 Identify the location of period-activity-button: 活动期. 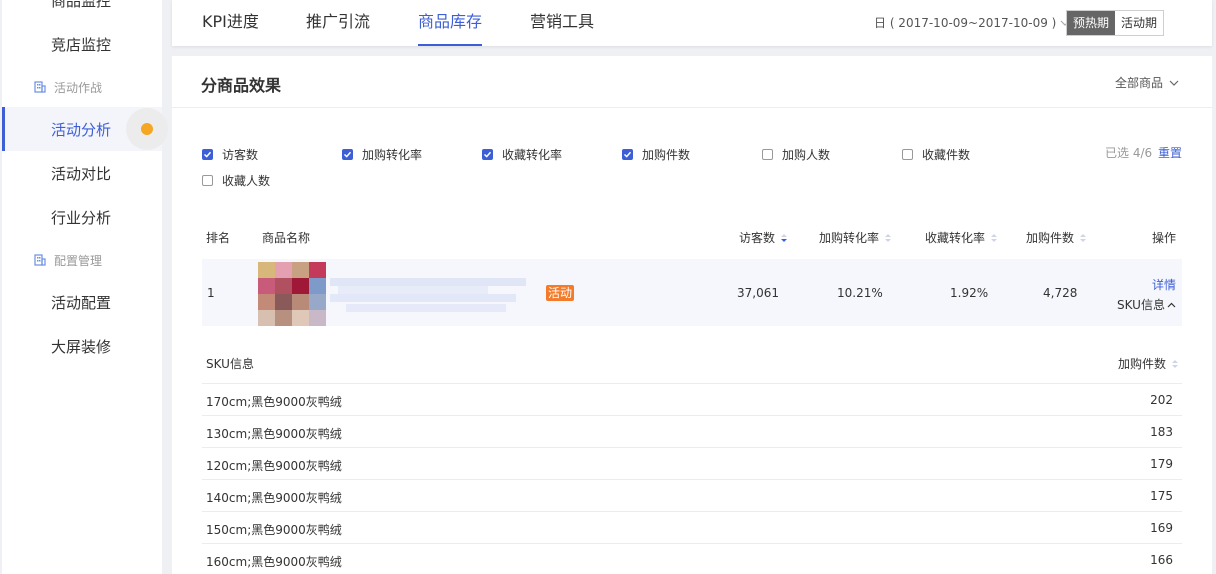
(1139, 23).